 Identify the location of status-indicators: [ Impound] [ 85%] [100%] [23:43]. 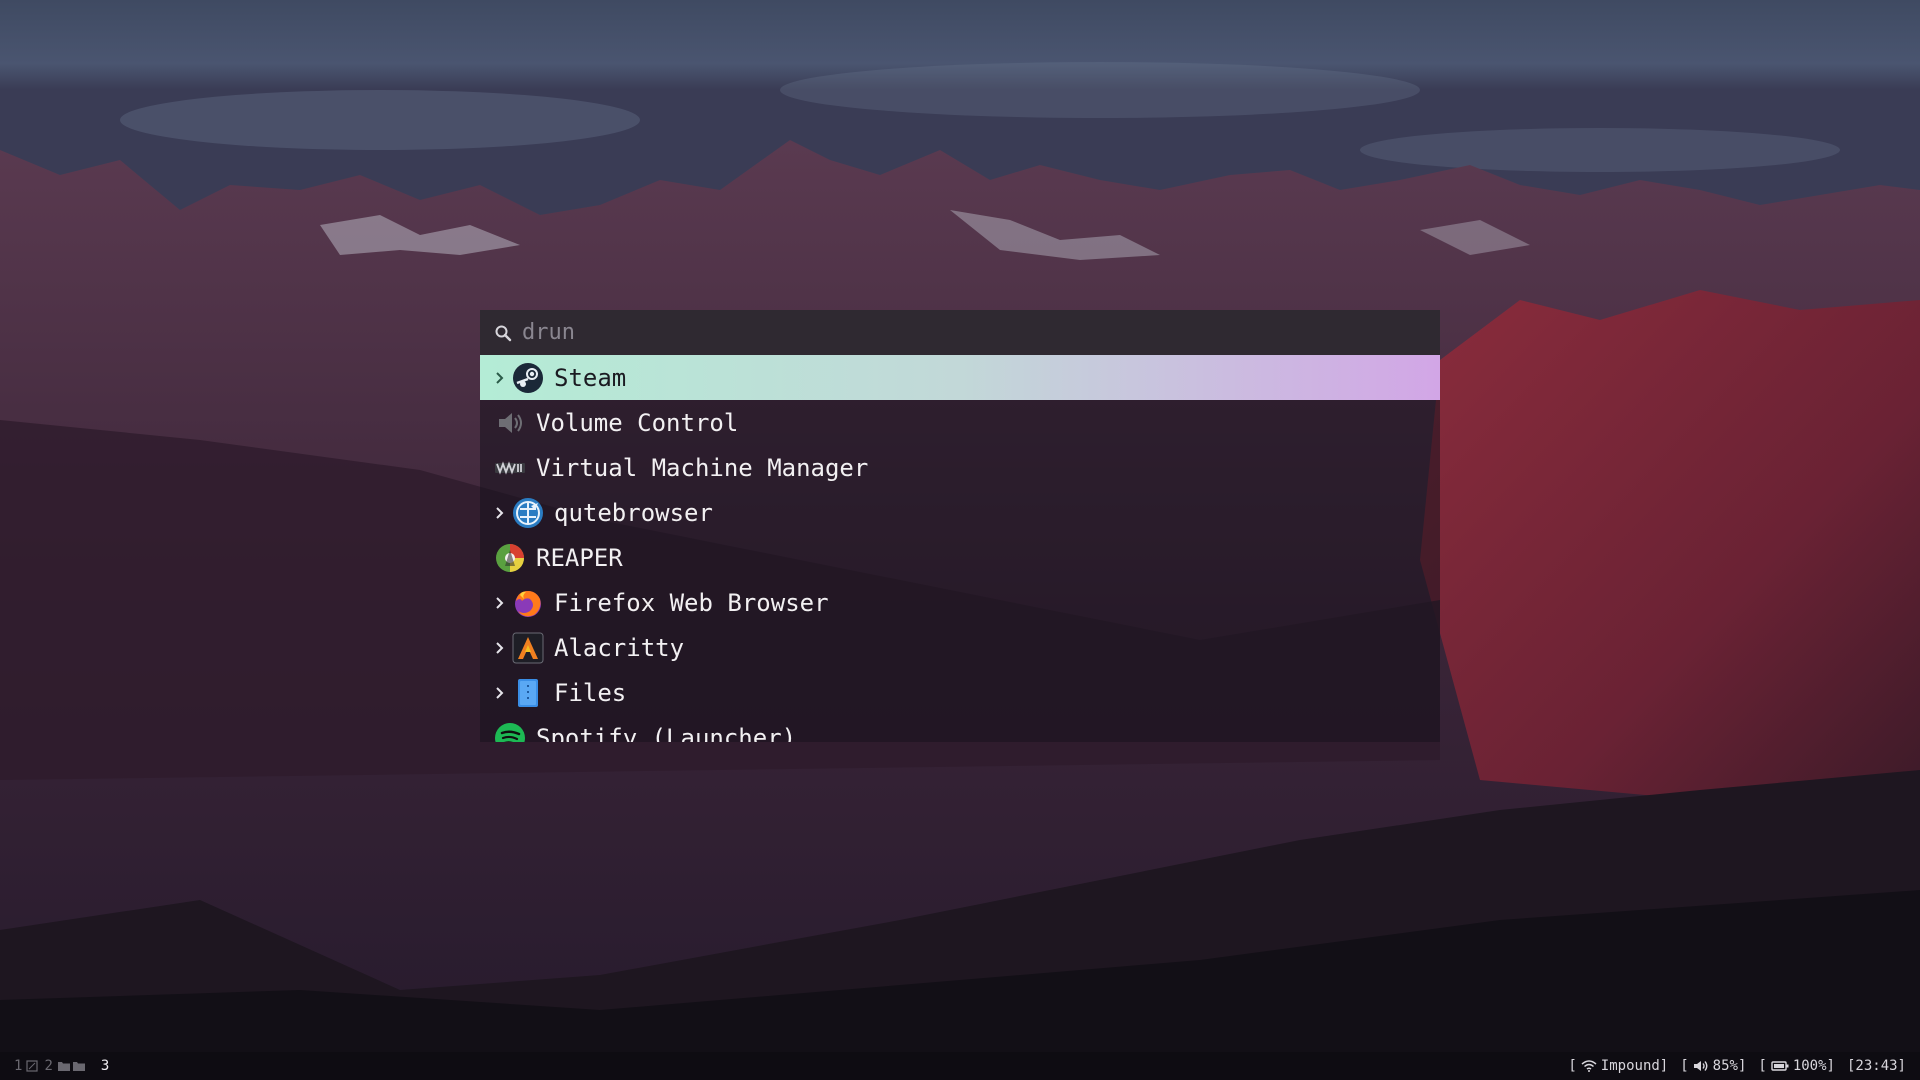
(1737, 1066).